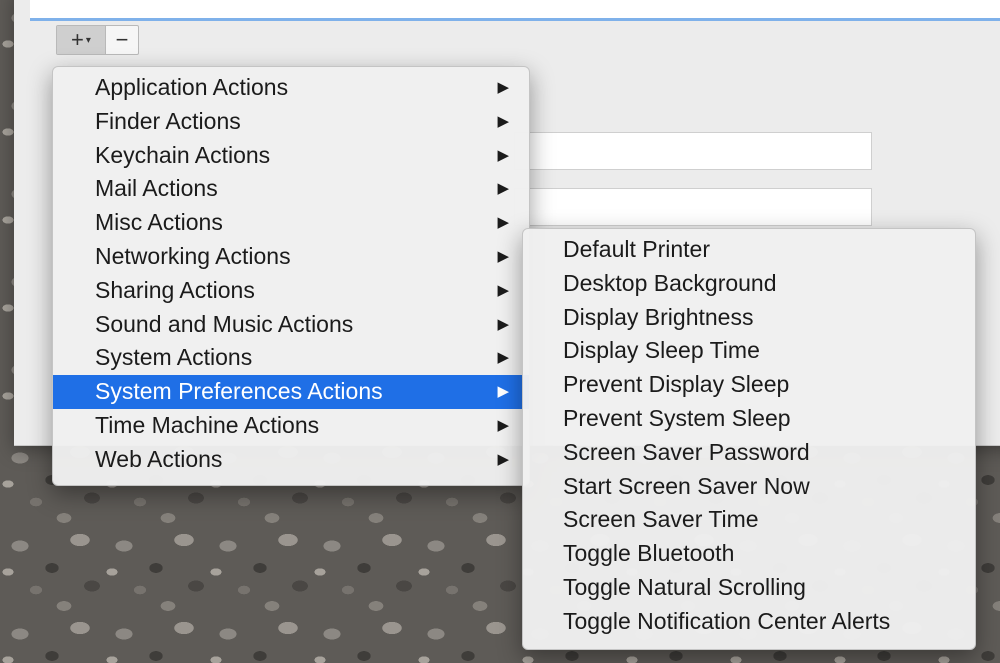 The image size is (1000, 663). What do you see at coordinates (88, 40) in the screenshot?
I see `chevron-down-icon: ▾` at bounding box center [88, 40].